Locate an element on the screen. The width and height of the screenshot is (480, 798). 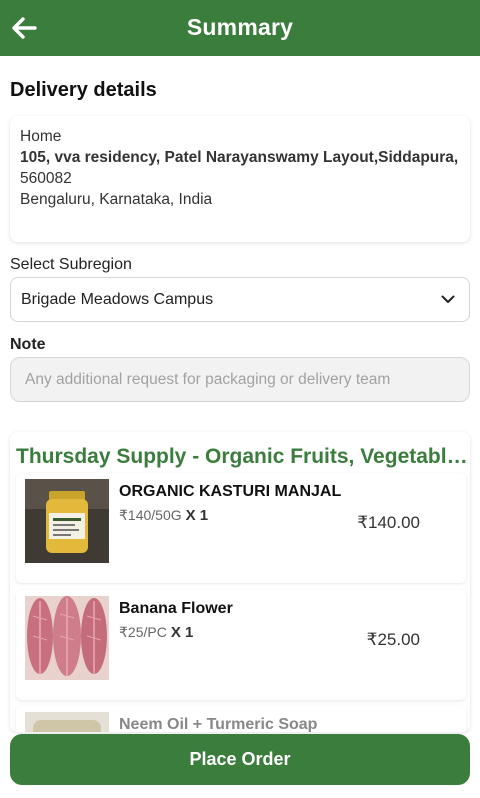
item-name: Banana Flower is located at coordinates (176, 608).